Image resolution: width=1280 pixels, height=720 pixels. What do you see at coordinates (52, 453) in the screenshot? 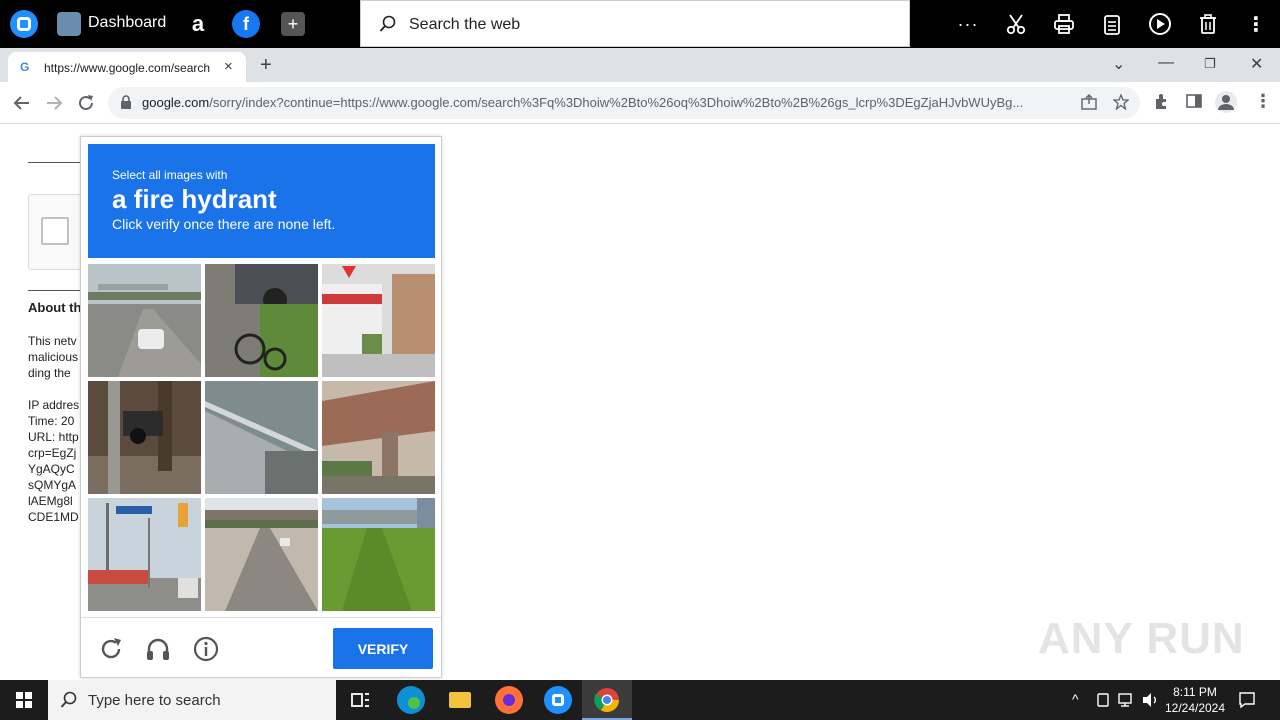
I see `page-text-line: crp=EgZj` at bounding box center [52, 453].